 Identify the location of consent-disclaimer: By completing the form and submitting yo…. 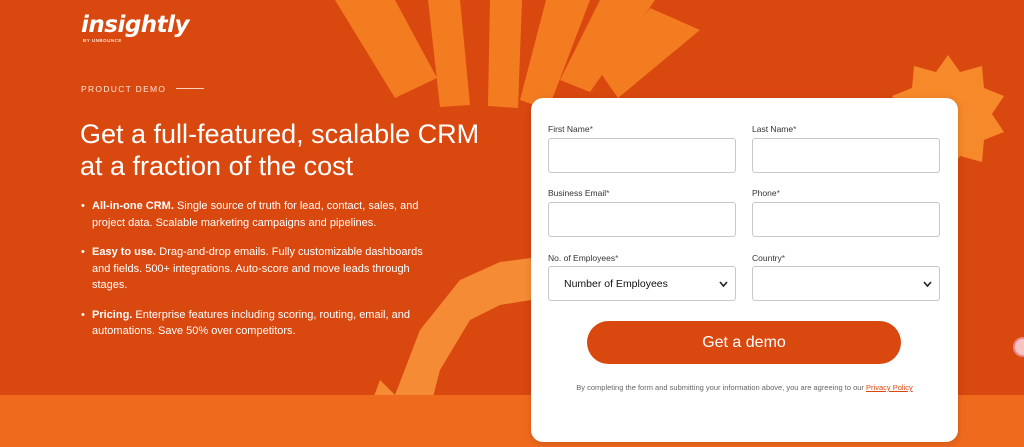
(744, 387).